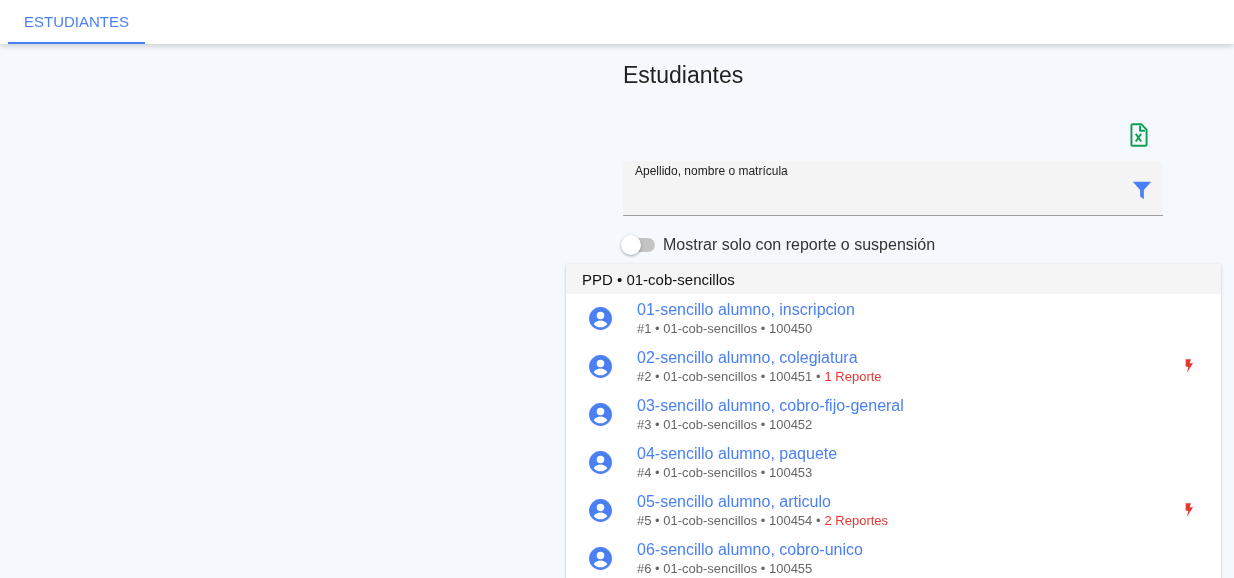 This screenshot has height=578, width=1234. What do you see at coordinates (639, 245) in the screenshot?
I see `toggle-switch` at bounding box center [639, 245].